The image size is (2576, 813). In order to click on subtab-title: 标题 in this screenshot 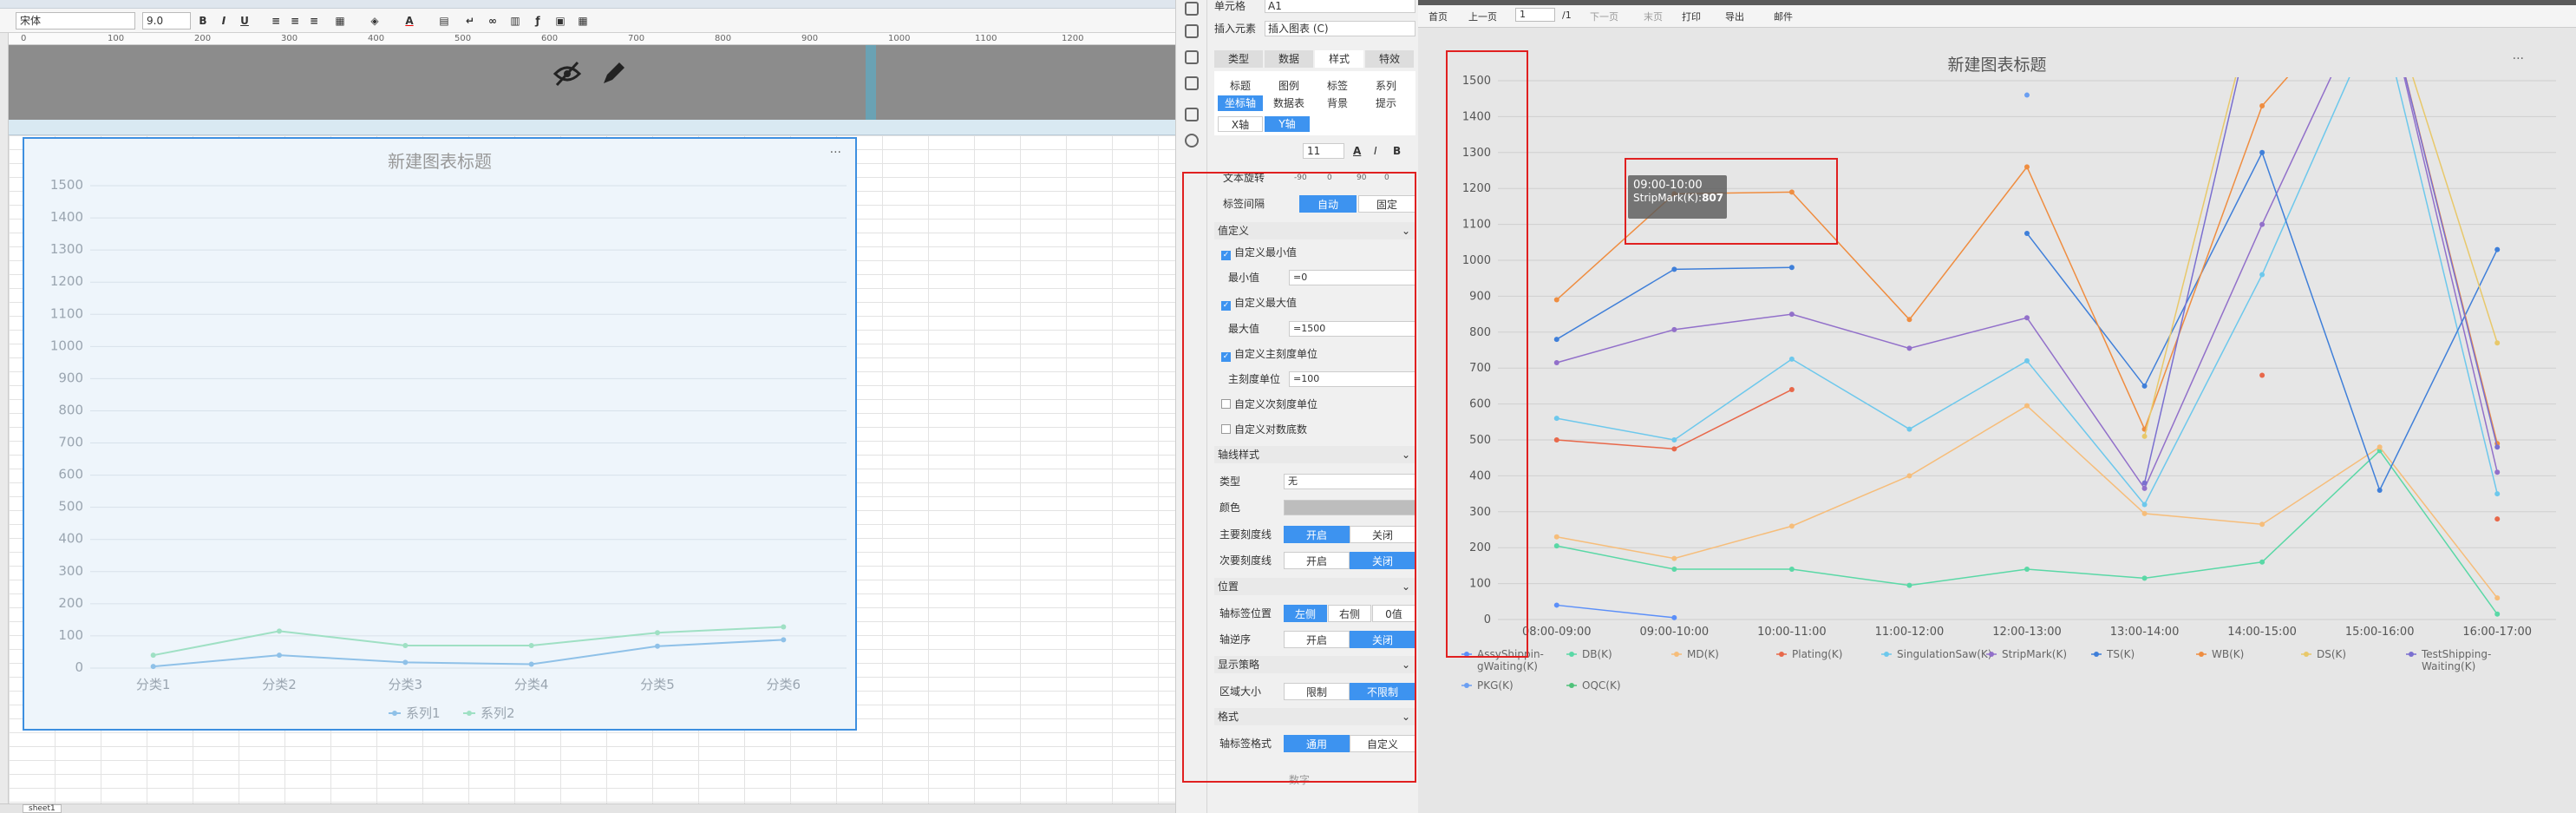, I will do `click(1240, 86)`.